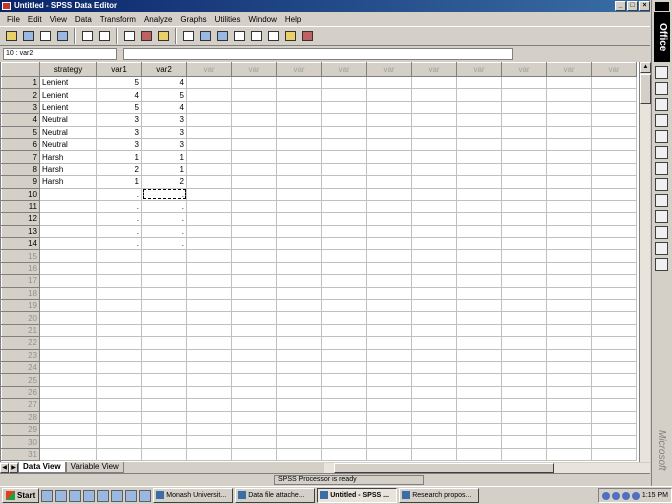 This screenshot has width=672, height=504. Describe the element at coordinates (119, 69) in the screenshot. I see `column-header: var1` at that location.